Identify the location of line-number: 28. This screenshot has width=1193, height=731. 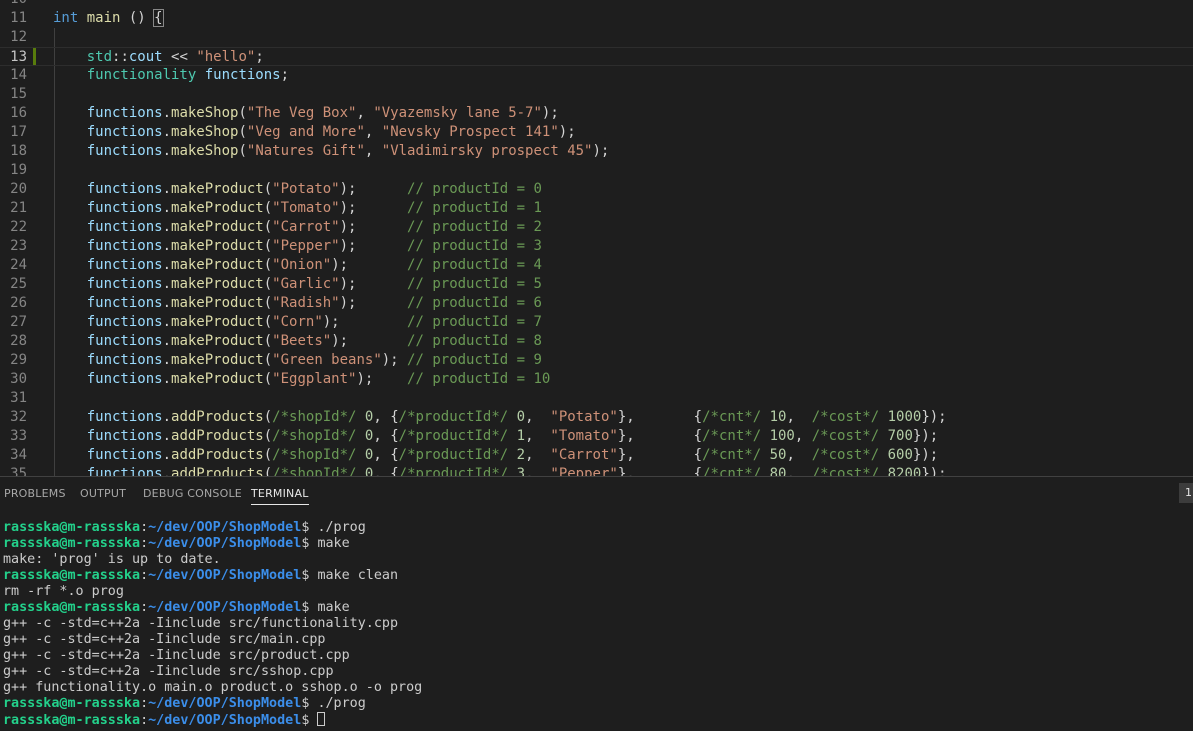
(18, 341).